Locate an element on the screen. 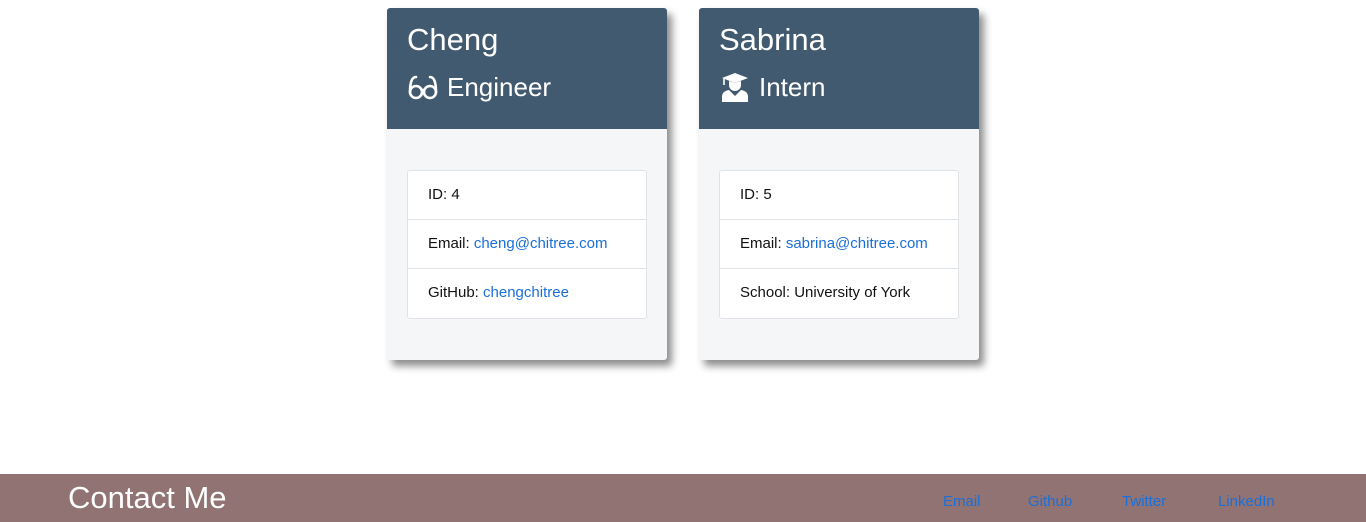 Image resolution: width=1366 pixels, height=522 pixels. glasses-icon is located at coordinates (423, 87).